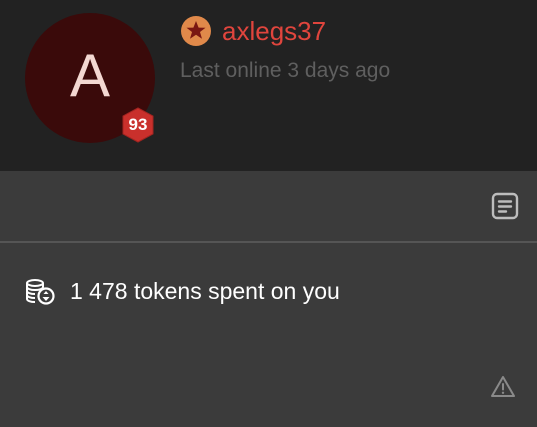  Describe the element at coordinates (268, 242) in the screenshot. I see `divider` at that location.